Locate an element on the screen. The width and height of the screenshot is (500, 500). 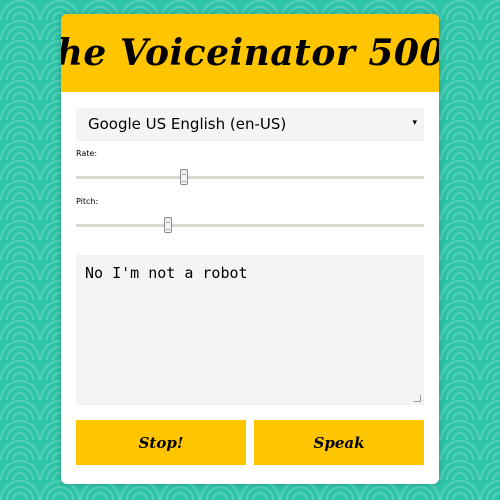
voice-select: Google US English (en-US) ▾ is located at coordinates (250, 124).